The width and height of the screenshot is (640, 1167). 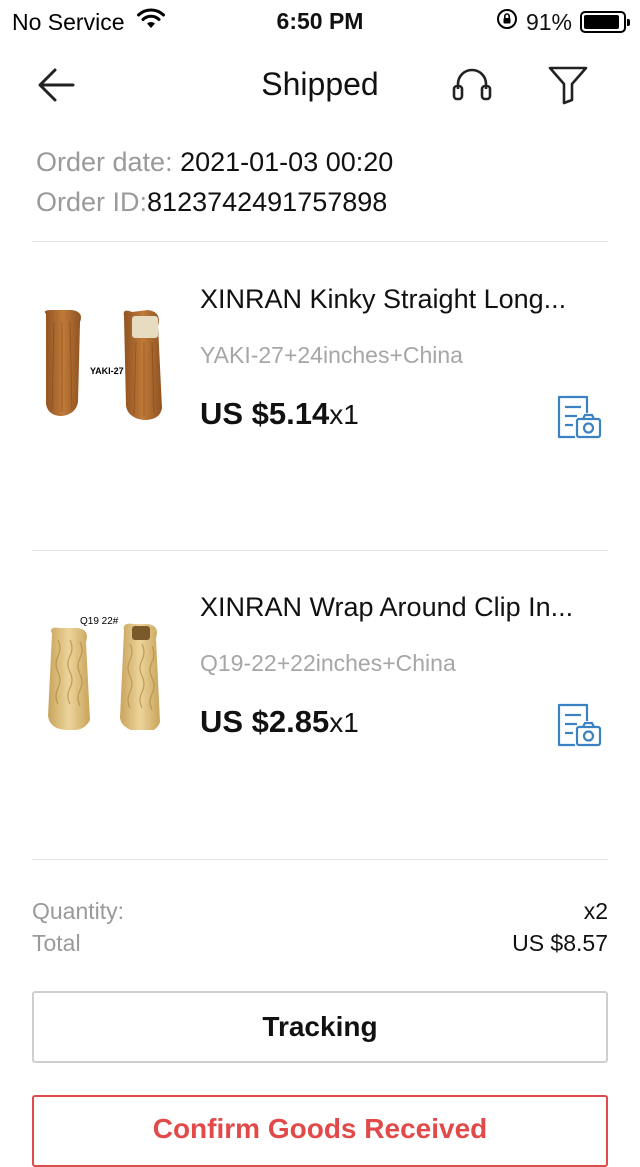 I want to click on product-price-row: US $2.85x1, so click(x=279, y=722).